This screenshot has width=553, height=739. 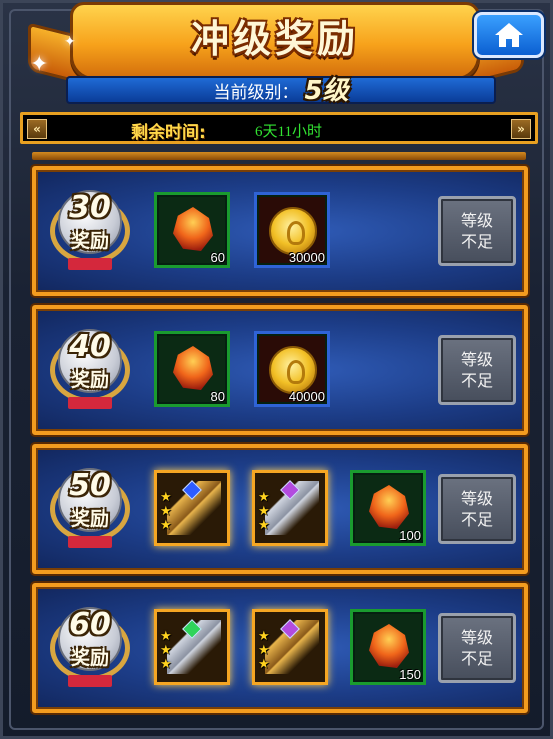 I want to click on reward-item-slot: 40000, so click(x=292, y=369).